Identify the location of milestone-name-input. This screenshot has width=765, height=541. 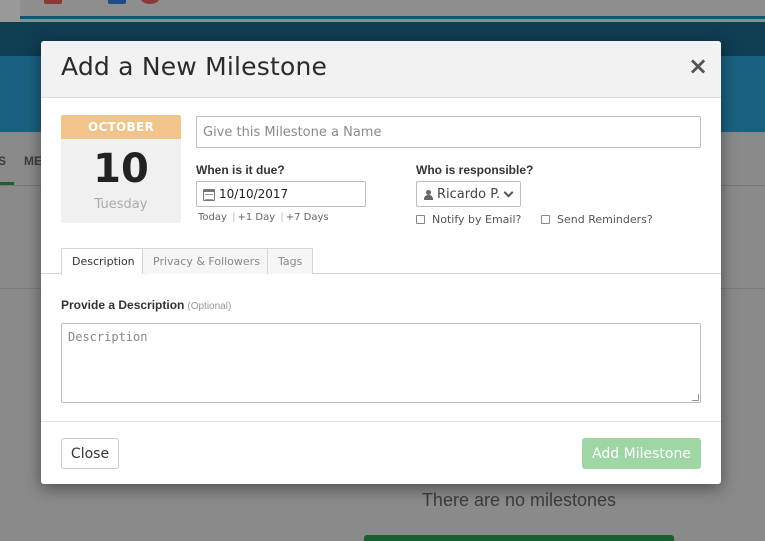
(448, 132).